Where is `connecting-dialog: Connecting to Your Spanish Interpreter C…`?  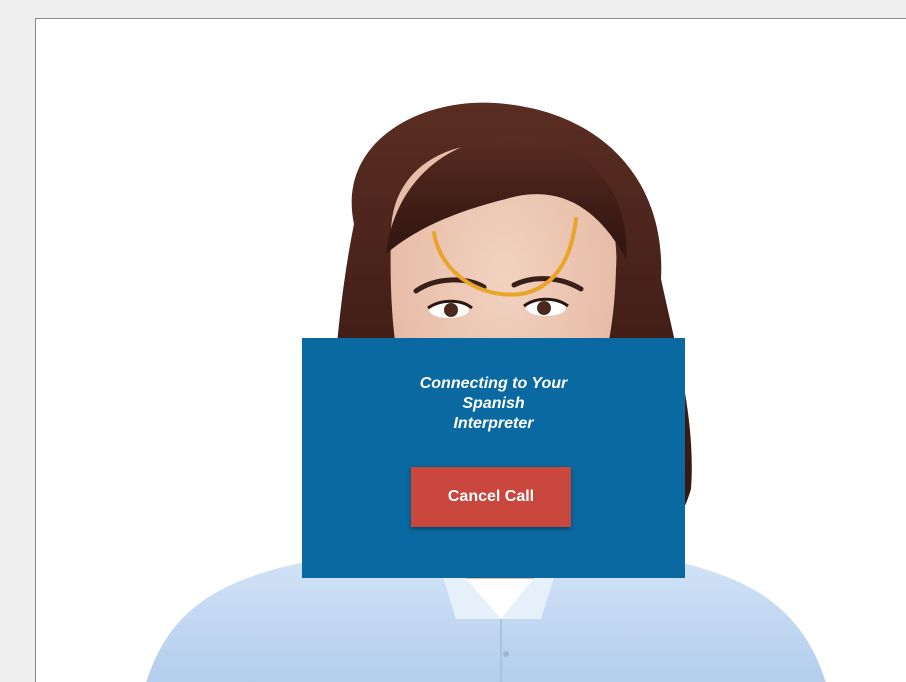 connecting-dialog: Connecting to Your Spanish Interpreter C… is located at coordinates (493, 458).